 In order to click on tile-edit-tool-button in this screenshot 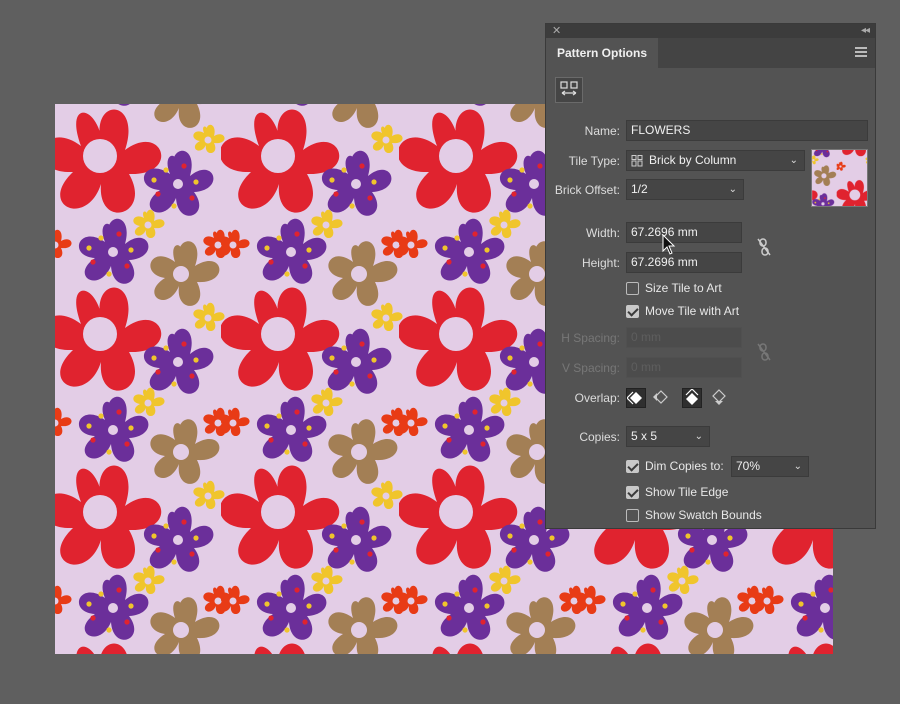, I will do `click(569, 90)`.